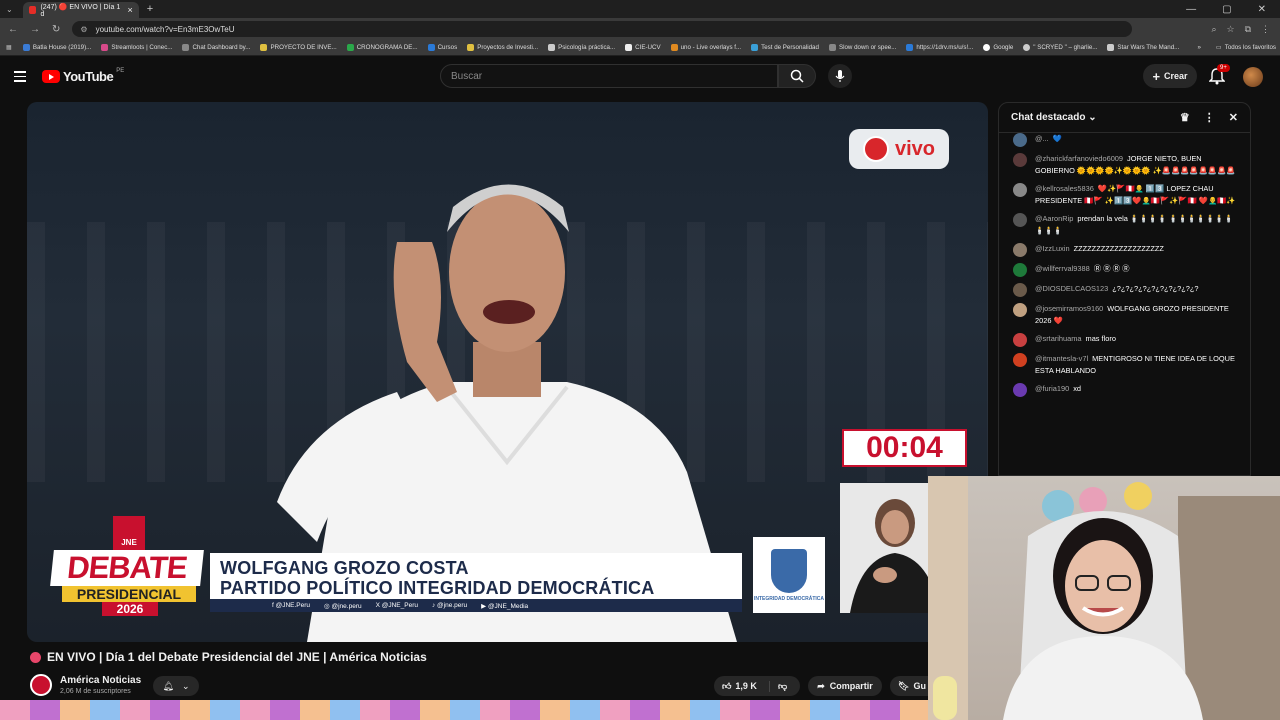  What do you see at coordinates (150, 9) in the screenshot?
I see `new-tab-button: +` at bounding box center [150, 9].